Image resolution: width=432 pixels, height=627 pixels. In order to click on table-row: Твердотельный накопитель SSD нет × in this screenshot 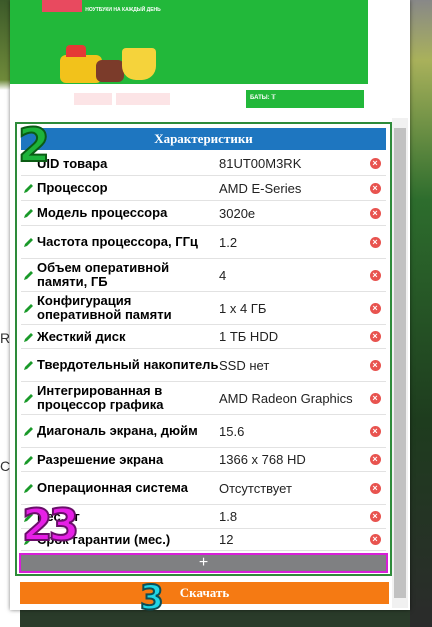, I will do `click(203, 365)`.